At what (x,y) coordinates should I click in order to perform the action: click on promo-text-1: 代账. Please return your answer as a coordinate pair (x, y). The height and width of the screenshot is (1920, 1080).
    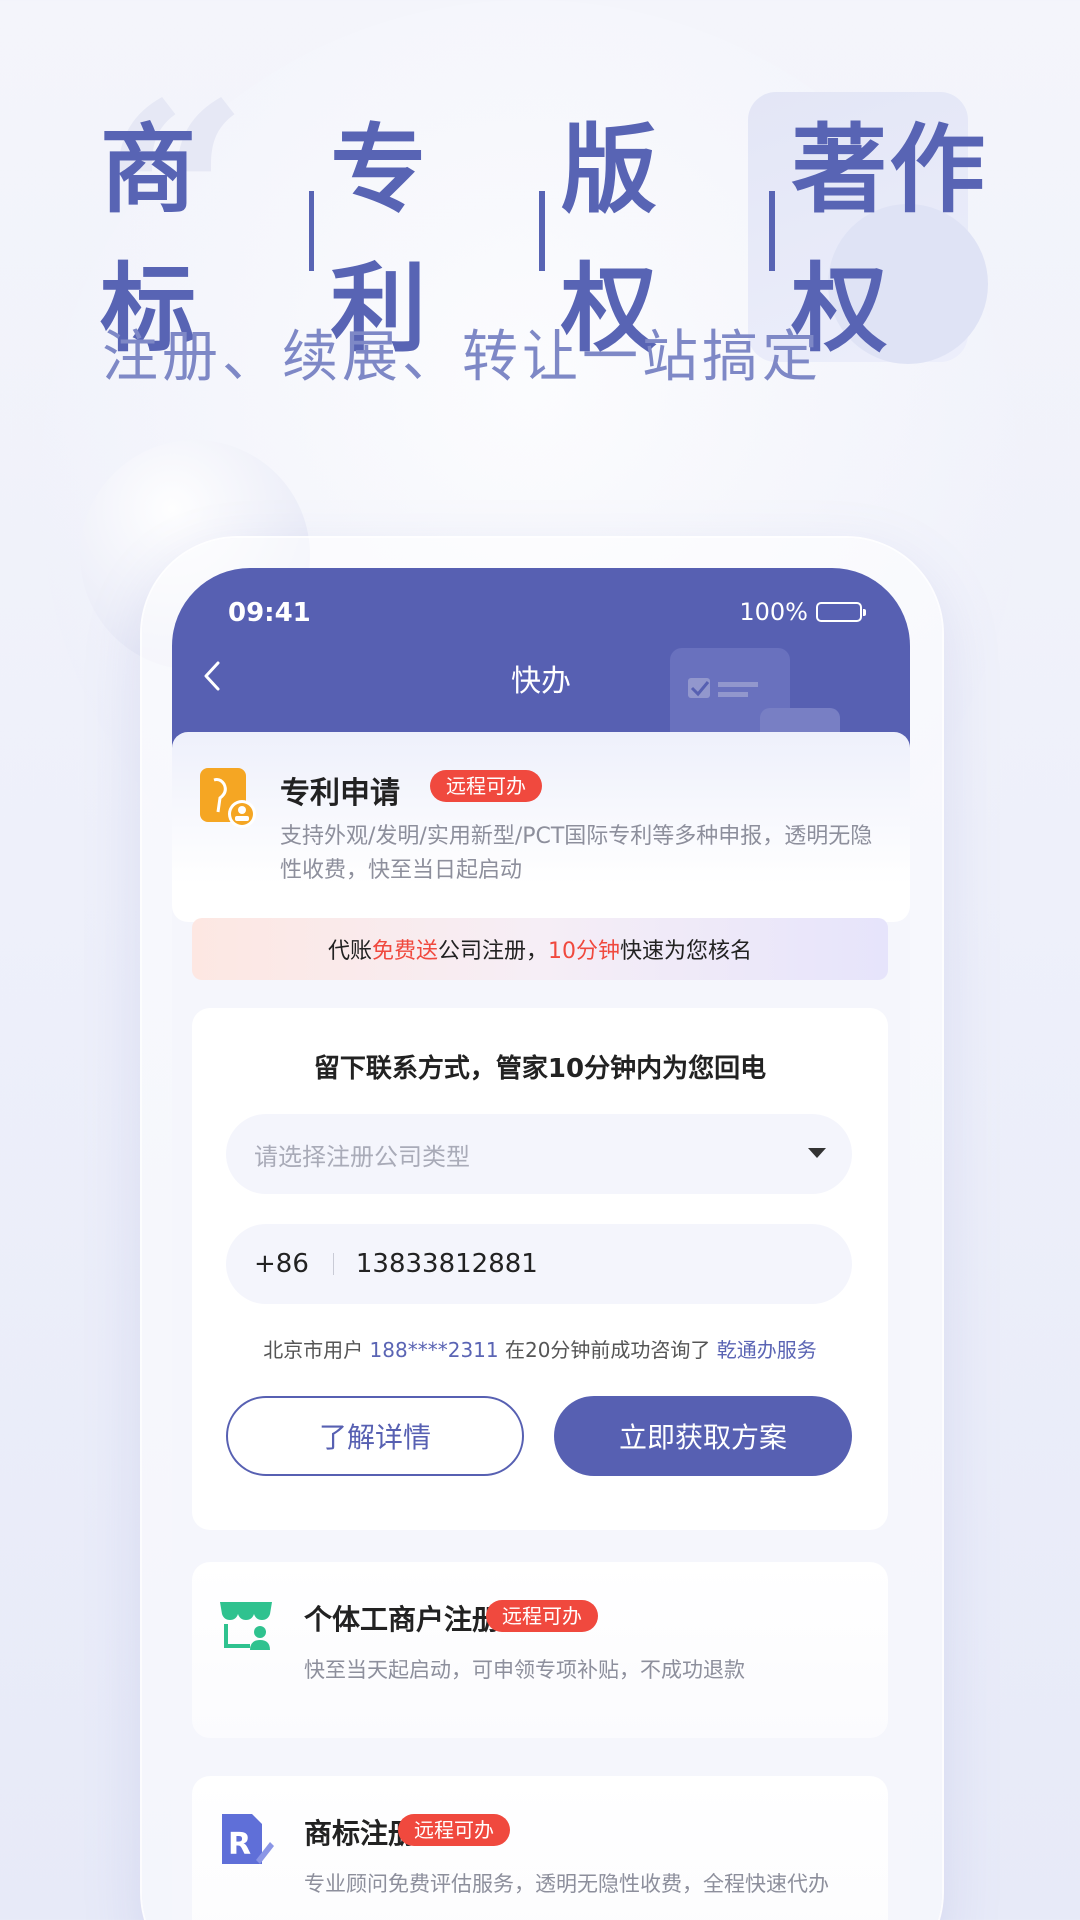
    Looking at the image, I should click on (349, 951).